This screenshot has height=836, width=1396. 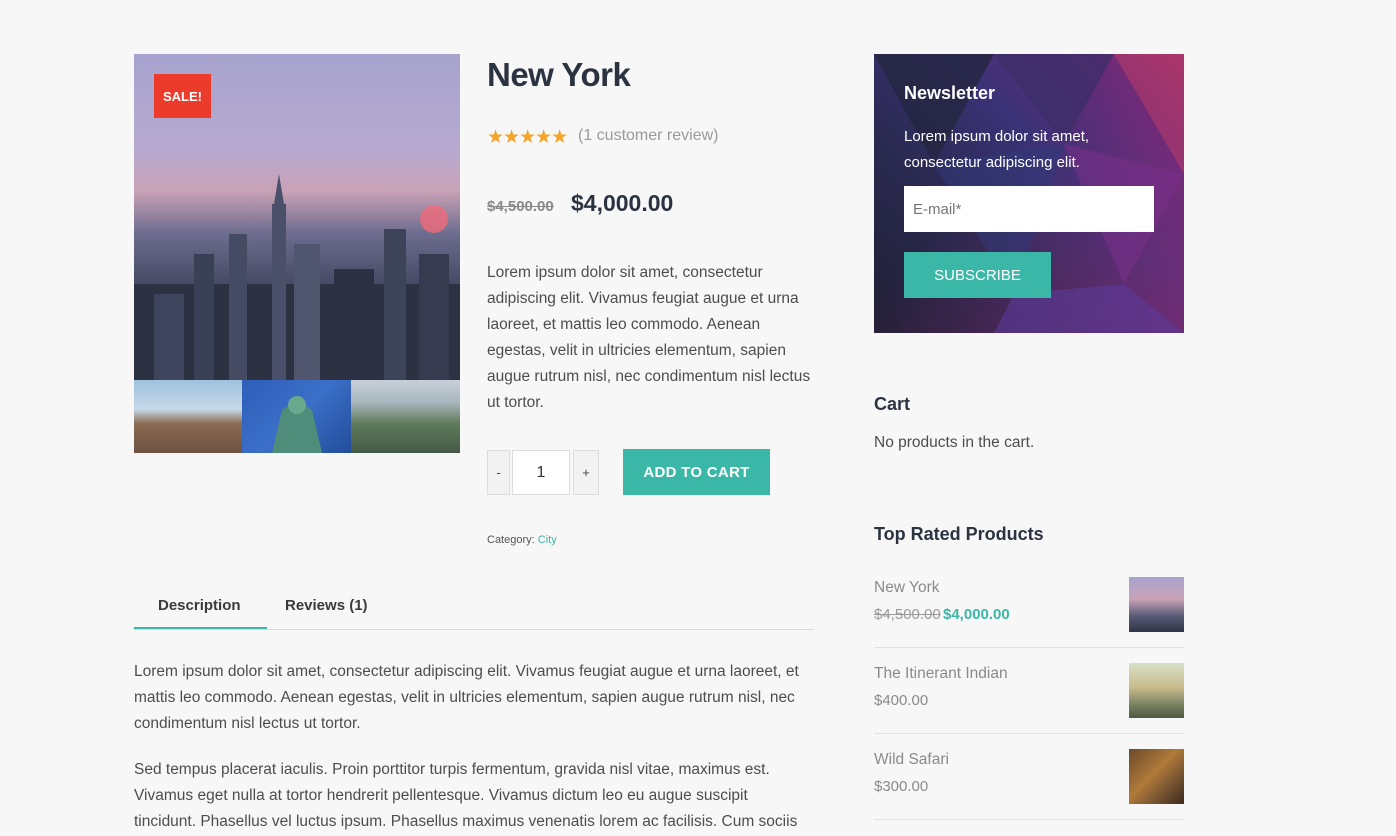 What do you see at coordinates (907, 614) in the screenshot?
I see `top-rated-item-old-price: $4,500.00` at bounding box center [907, 614].